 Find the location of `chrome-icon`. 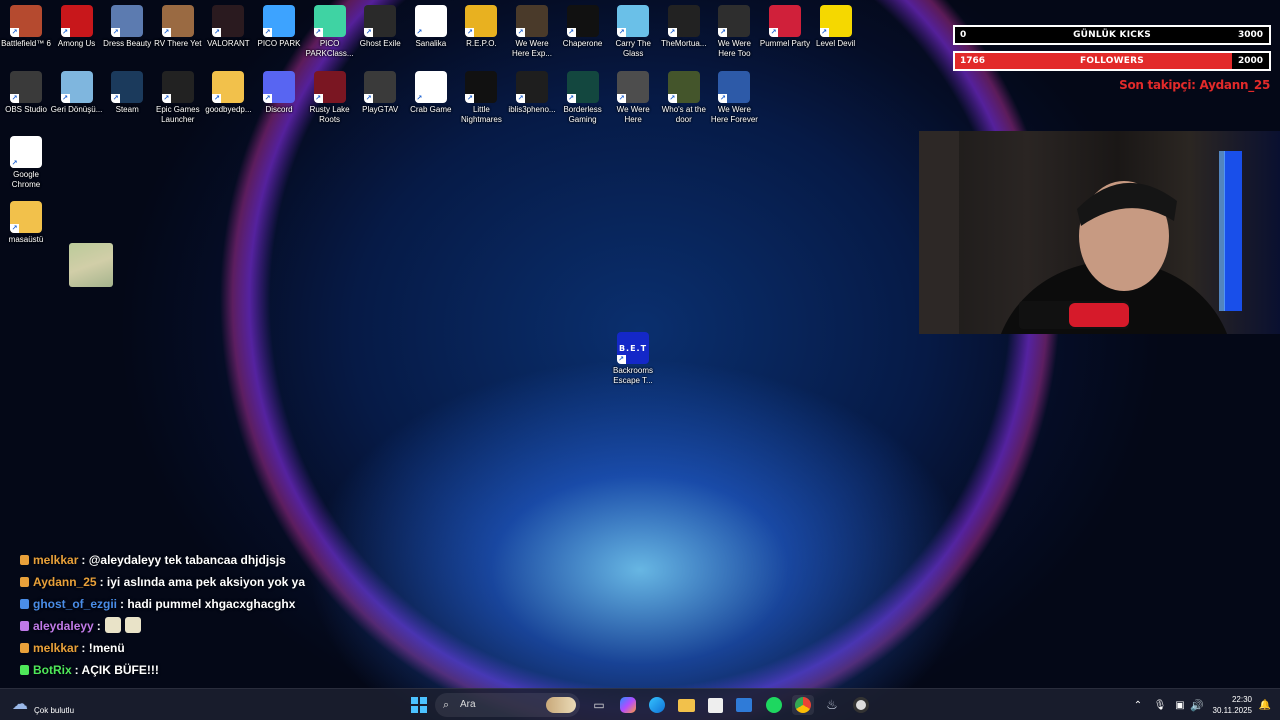

chrome-icon is located at coordinates (803, 705).